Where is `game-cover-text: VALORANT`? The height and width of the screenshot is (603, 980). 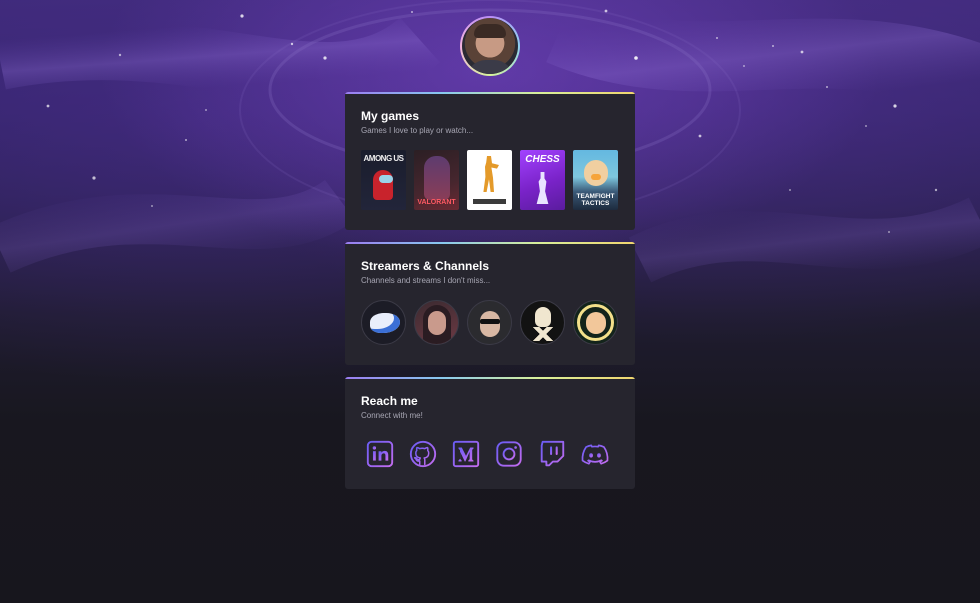
game-cover-text: VALORANT is located at coordinates (436, 202).